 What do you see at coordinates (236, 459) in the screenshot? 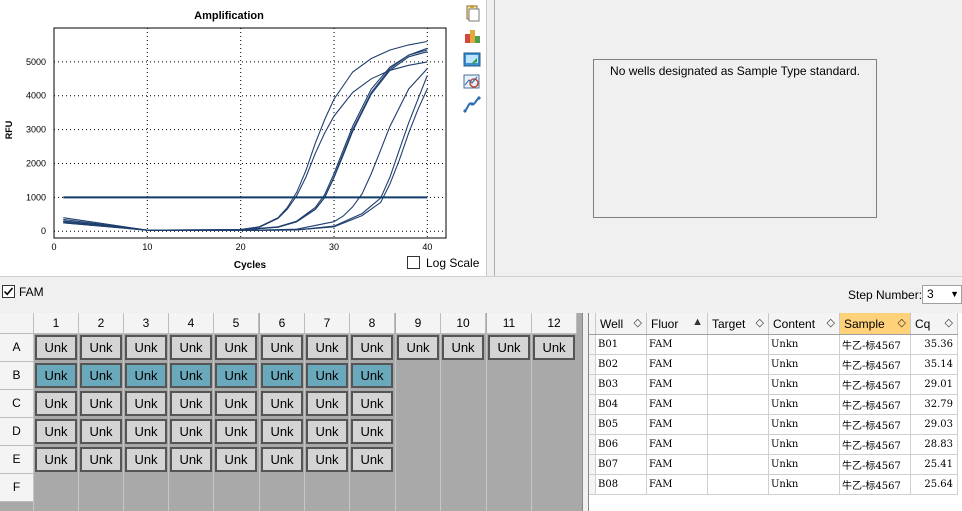
I see `plate-well-e5: Unk` at bounding box center [236, 459].